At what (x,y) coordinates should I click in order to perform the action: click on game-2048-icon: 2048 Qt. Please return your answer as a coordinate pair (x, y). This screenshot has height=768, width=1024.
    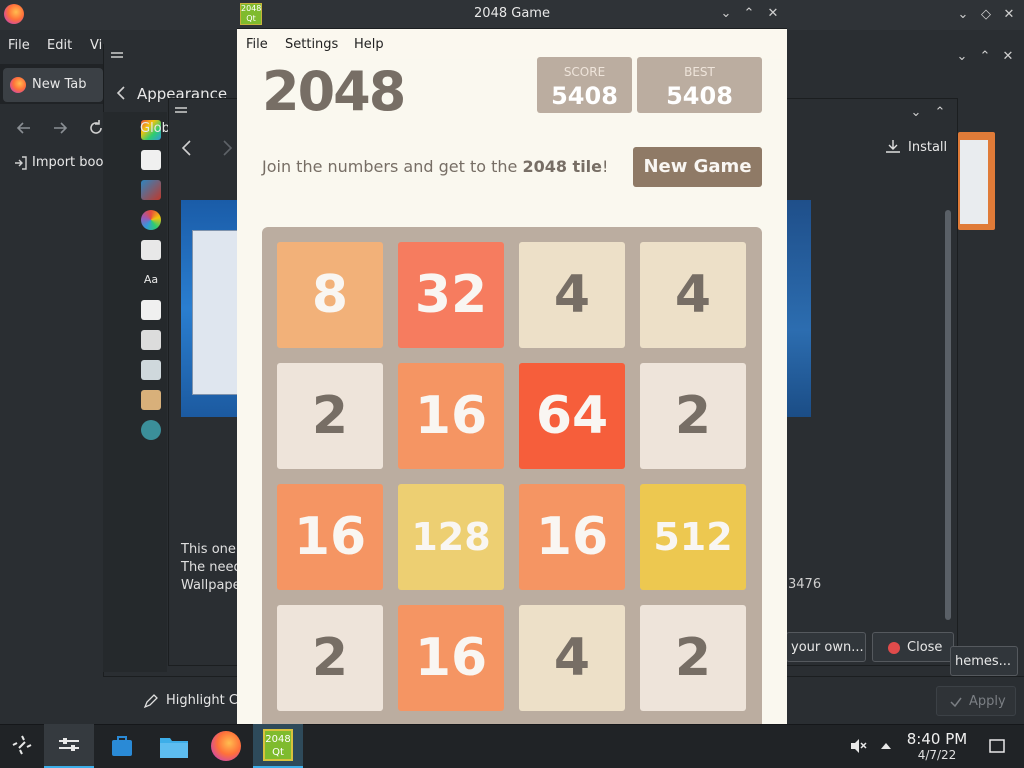
    Looking at the image, I should click on (278, 745).